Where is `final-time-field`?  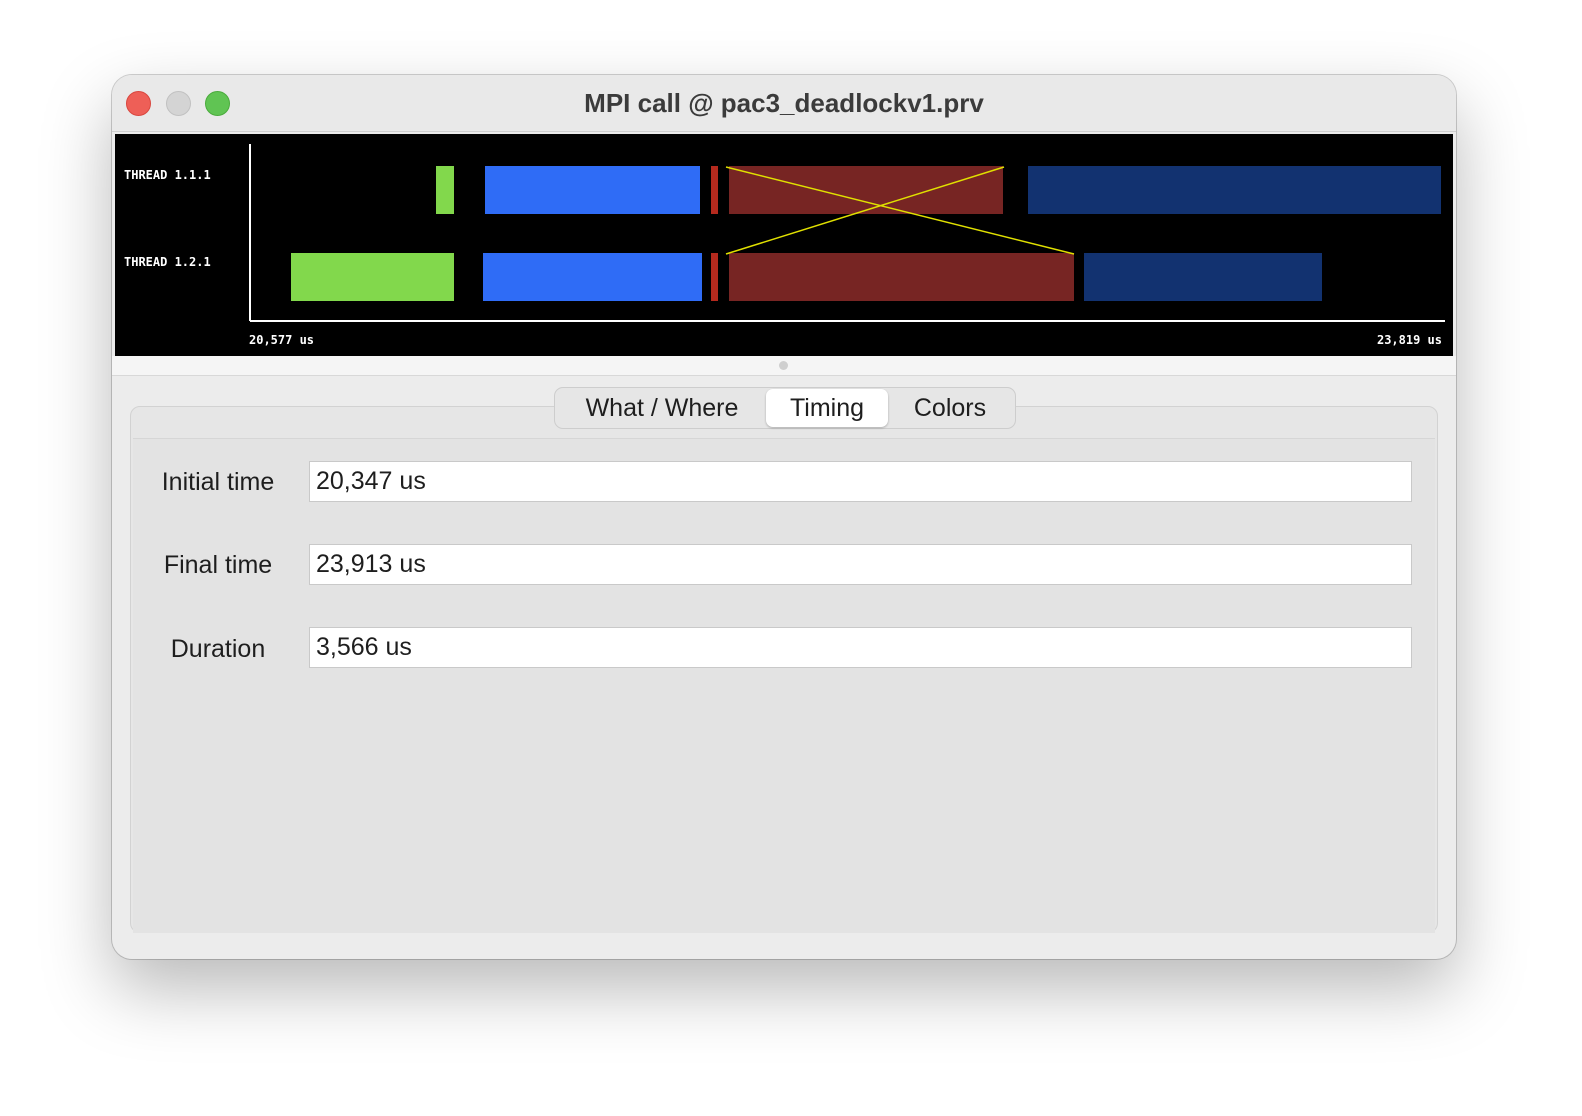 final-time-field is located at coordinates (860, 564).